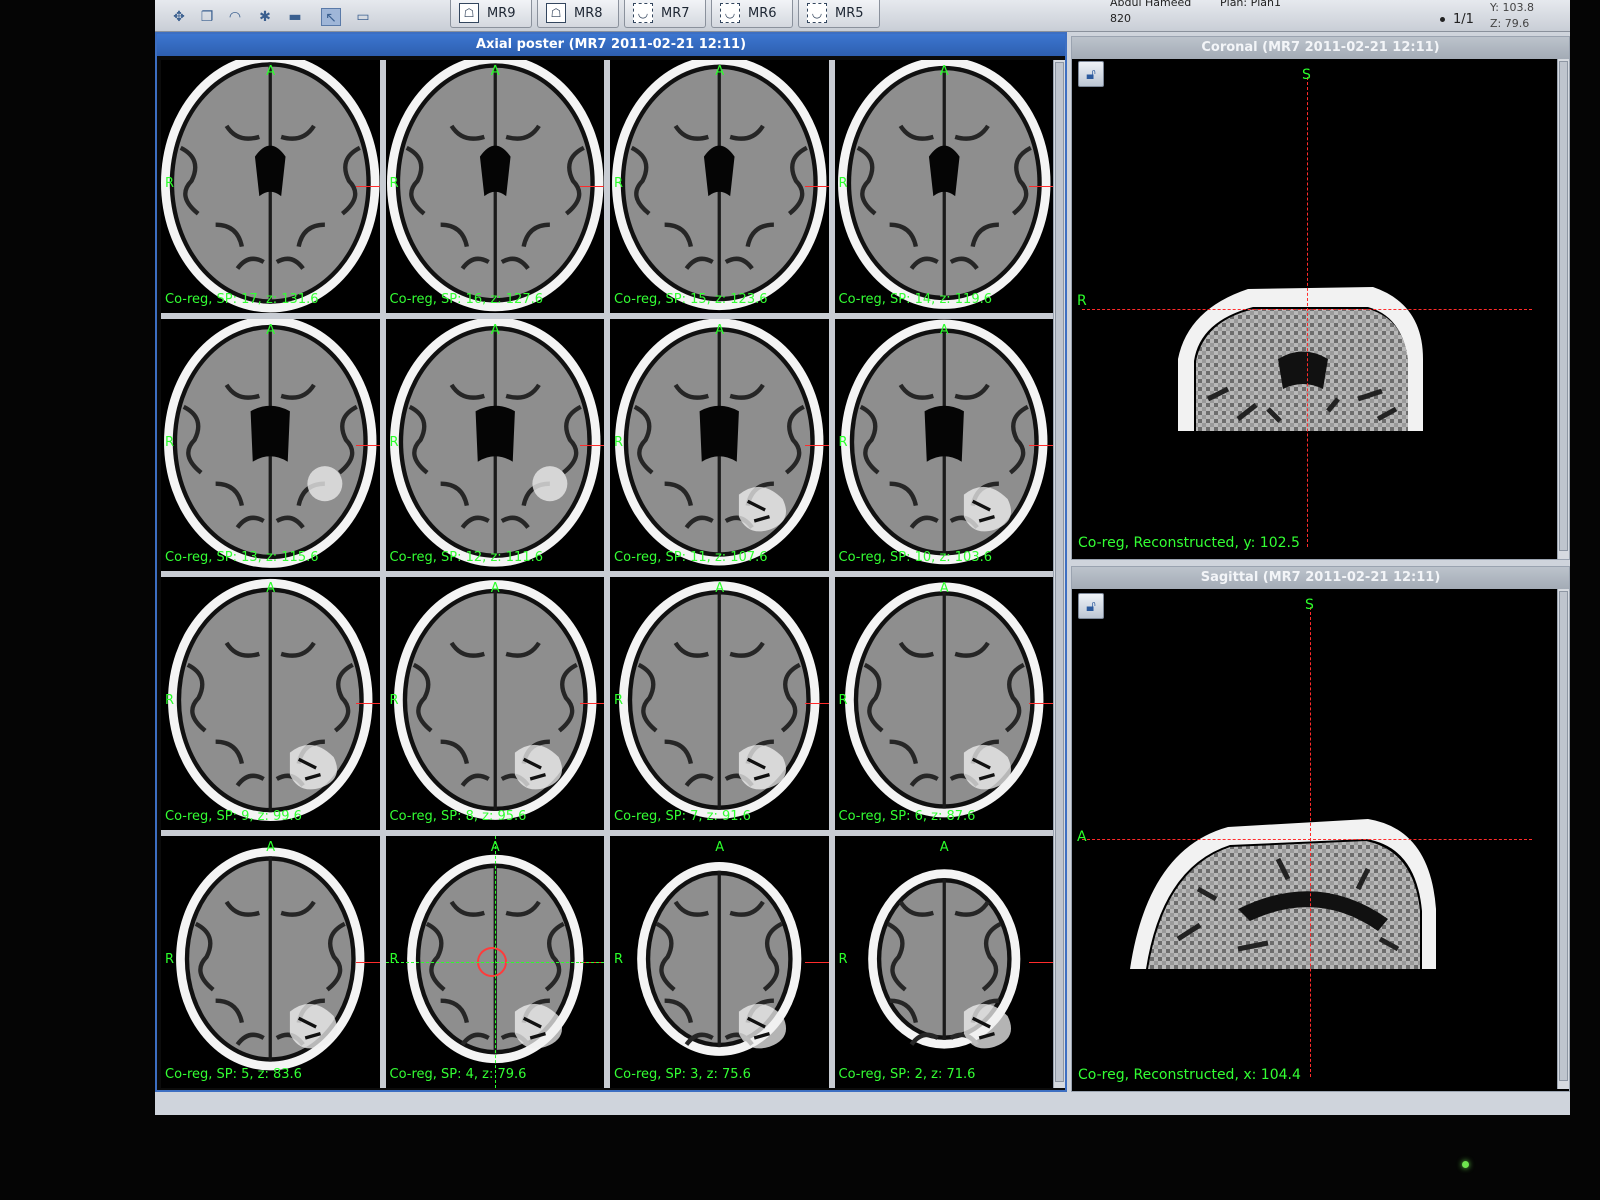  What do you see at coordinates (331, 17) in the screenshot?
I see `pan-icon: ↖` at bounding box center [331, 17].